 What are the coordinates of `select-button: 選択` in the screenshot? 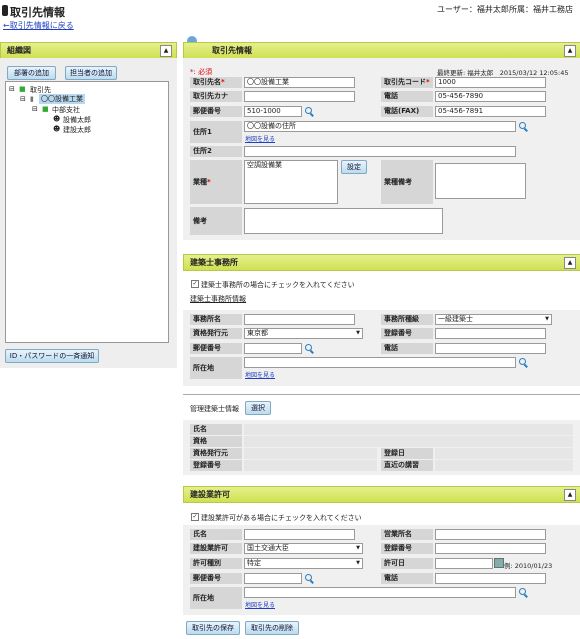 It's located at (258, 408).